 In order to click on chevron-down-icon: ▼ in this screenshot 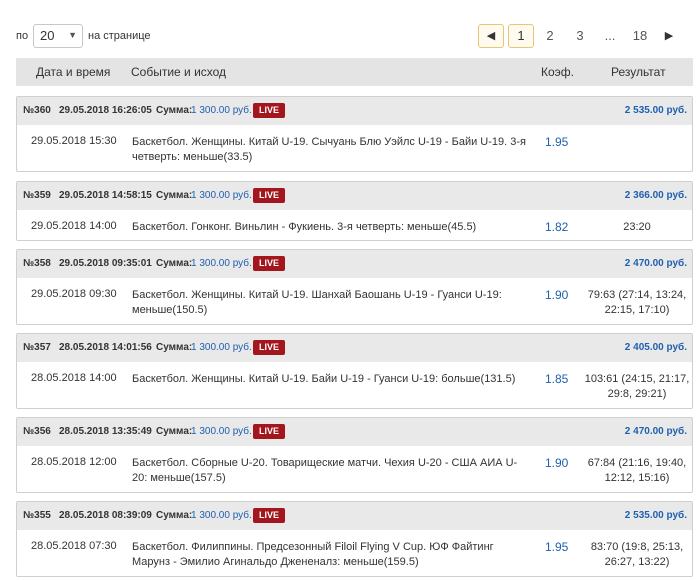, I will do `click(72, 35)`.